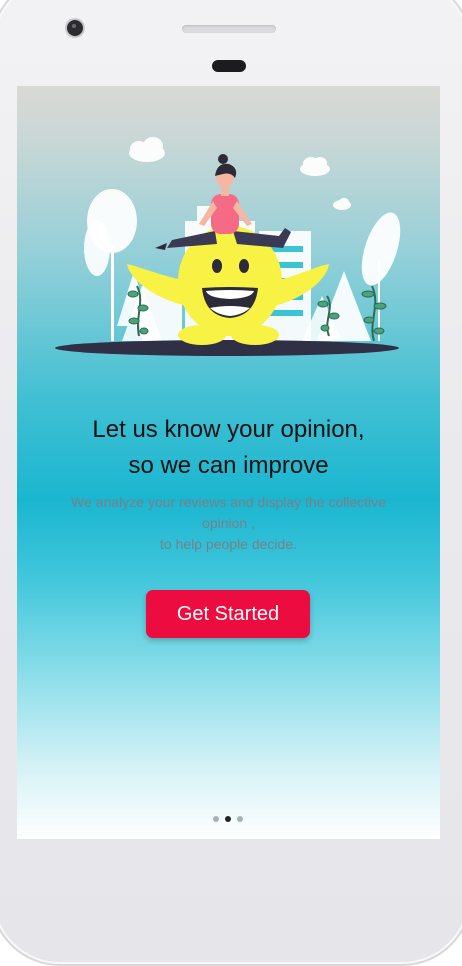 This screenshot has width=462, height=966. Describe the element at coordinates (75, 28) in the screenshot. I see `front-camera-icon` at that location.